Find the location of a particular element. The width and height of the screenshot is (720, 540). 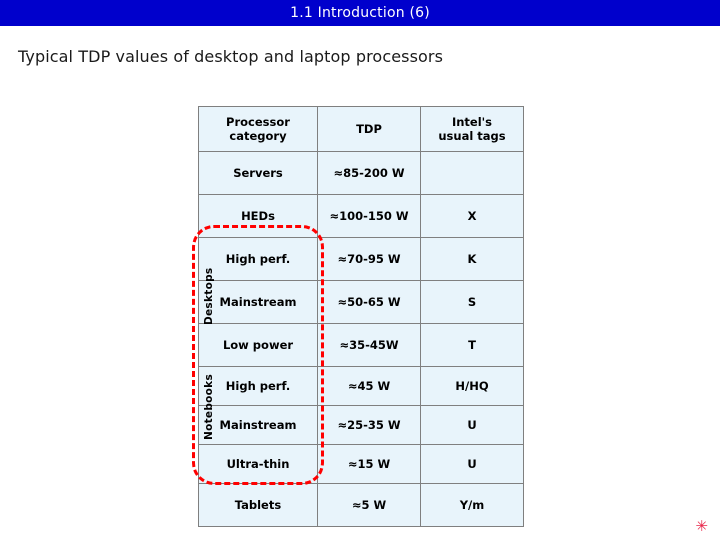

cell-tdp: ≈70-95 W is located at coordinates (369, 259).